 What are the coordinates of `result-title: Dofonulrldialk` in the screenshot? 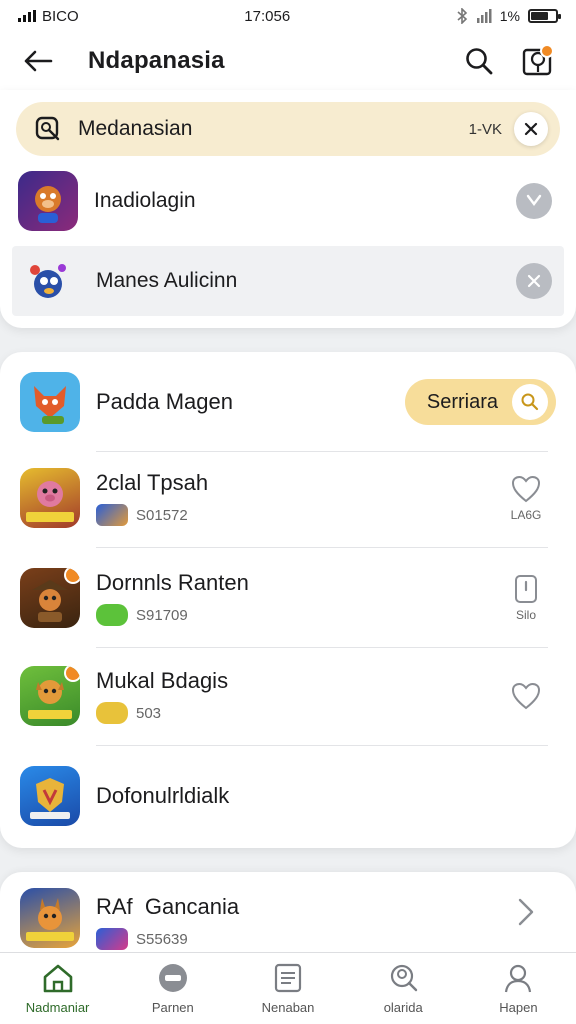 It's located at (163, 795).